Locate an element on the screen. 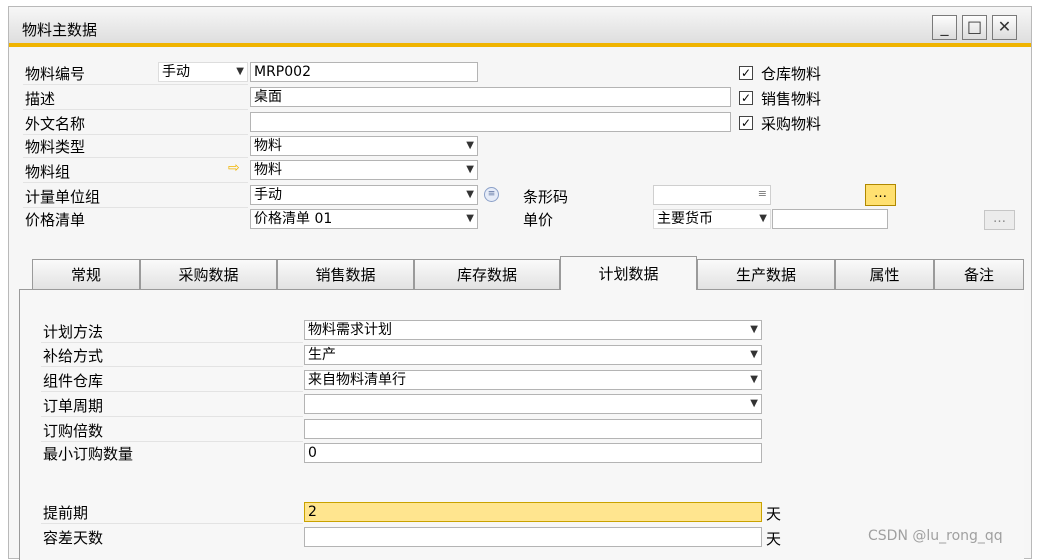 The image size is (1038, 560). price-list-value: 价格清单 01 is located at coordinates (293, 219).